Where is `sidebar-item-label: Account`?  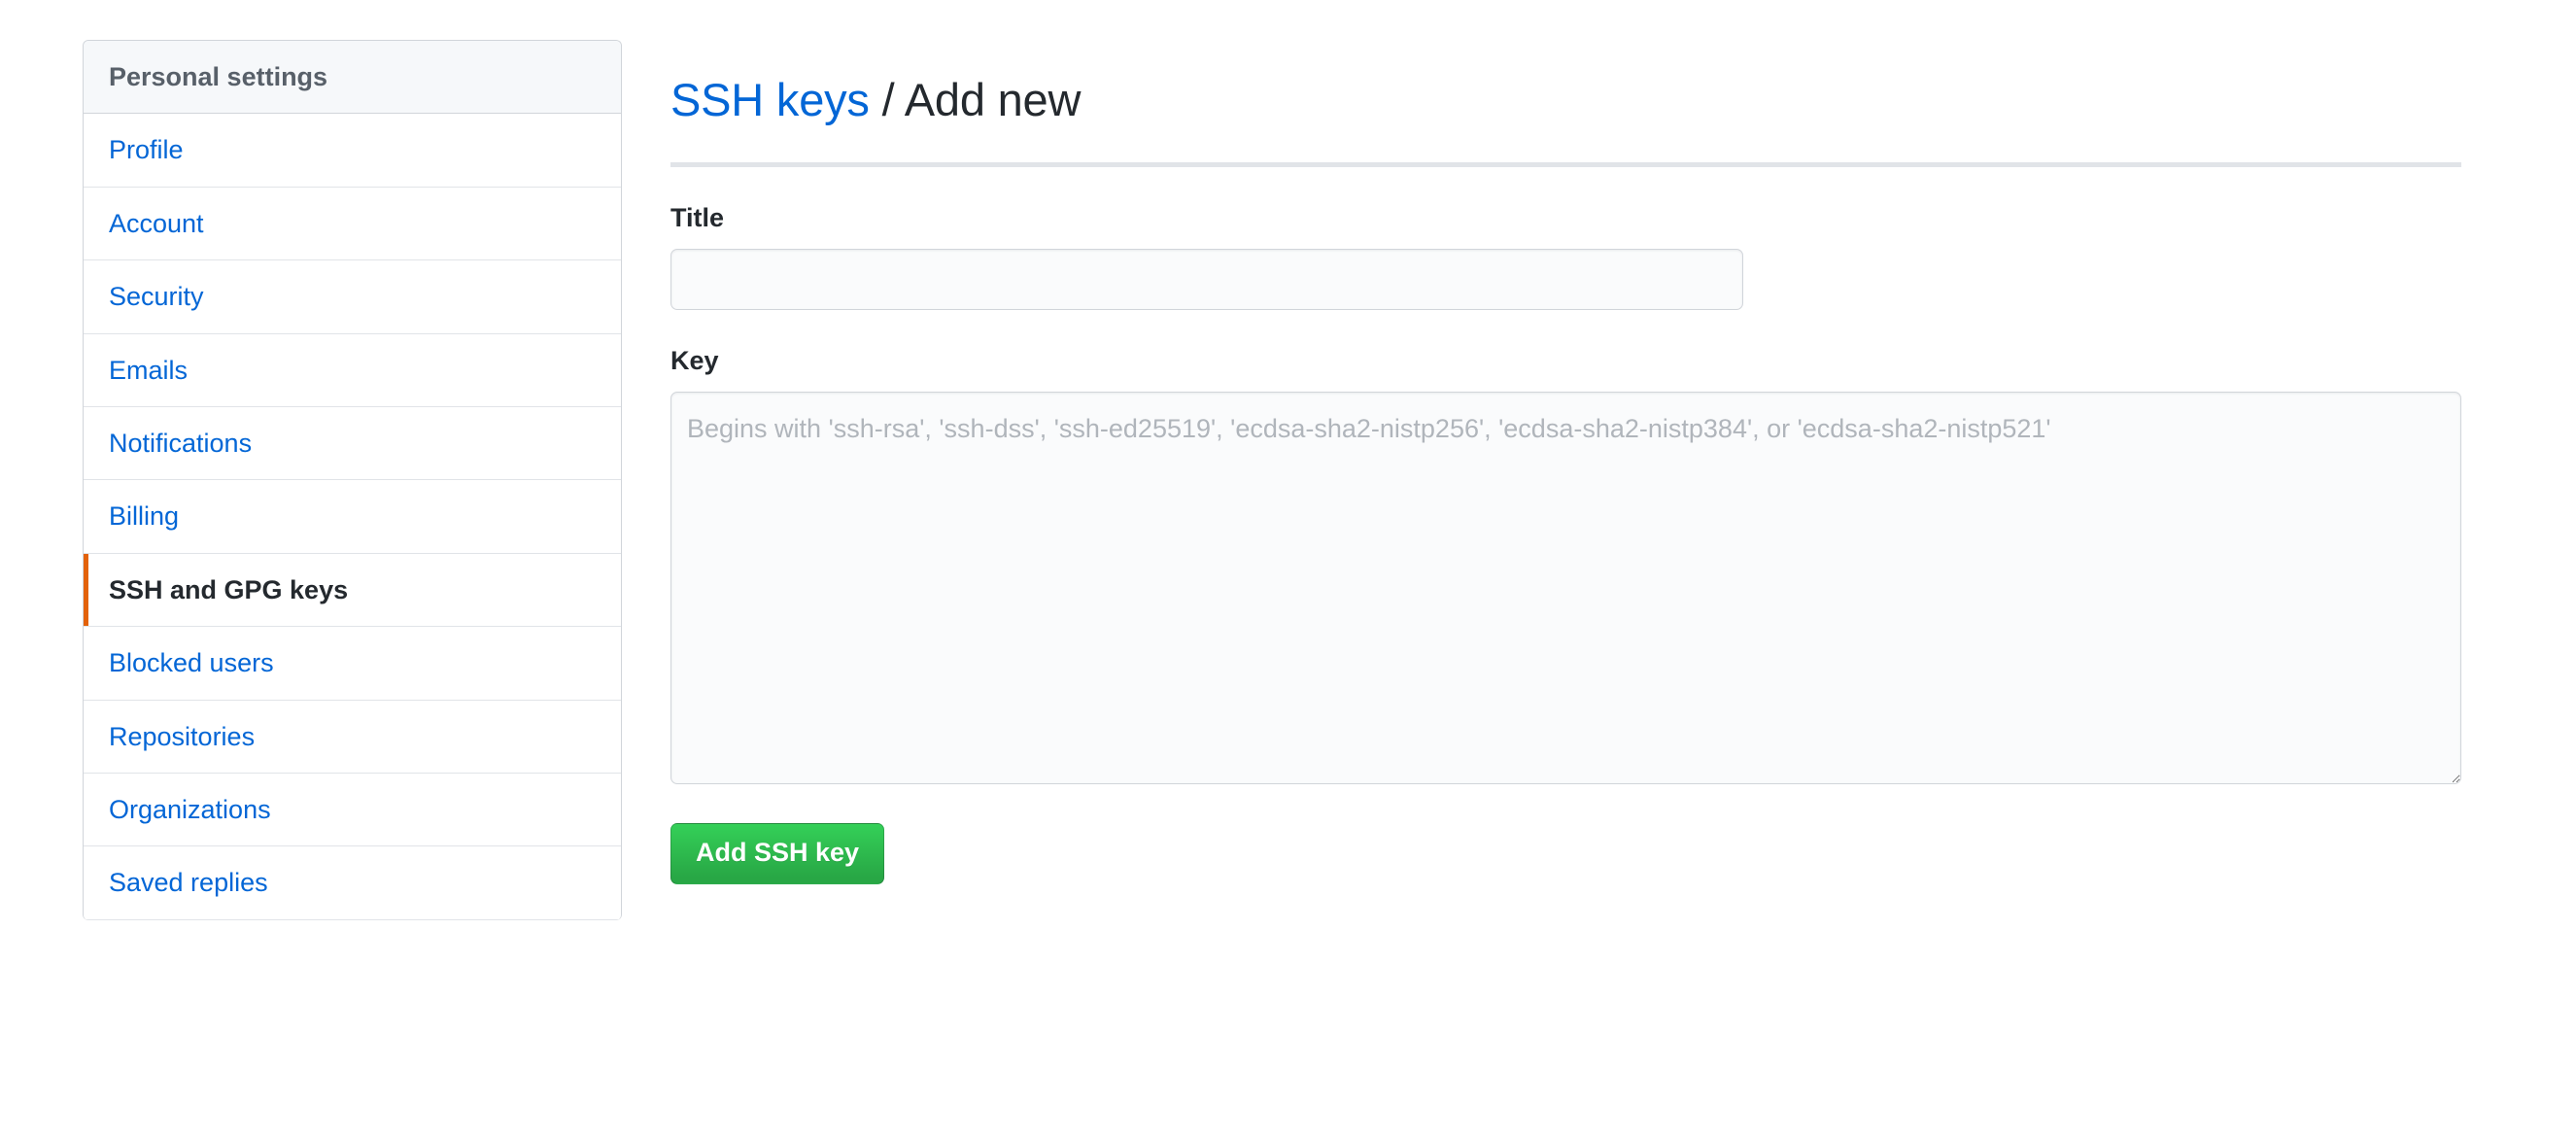 sidebar-item-label: Account is located at coordinates (156, 223).